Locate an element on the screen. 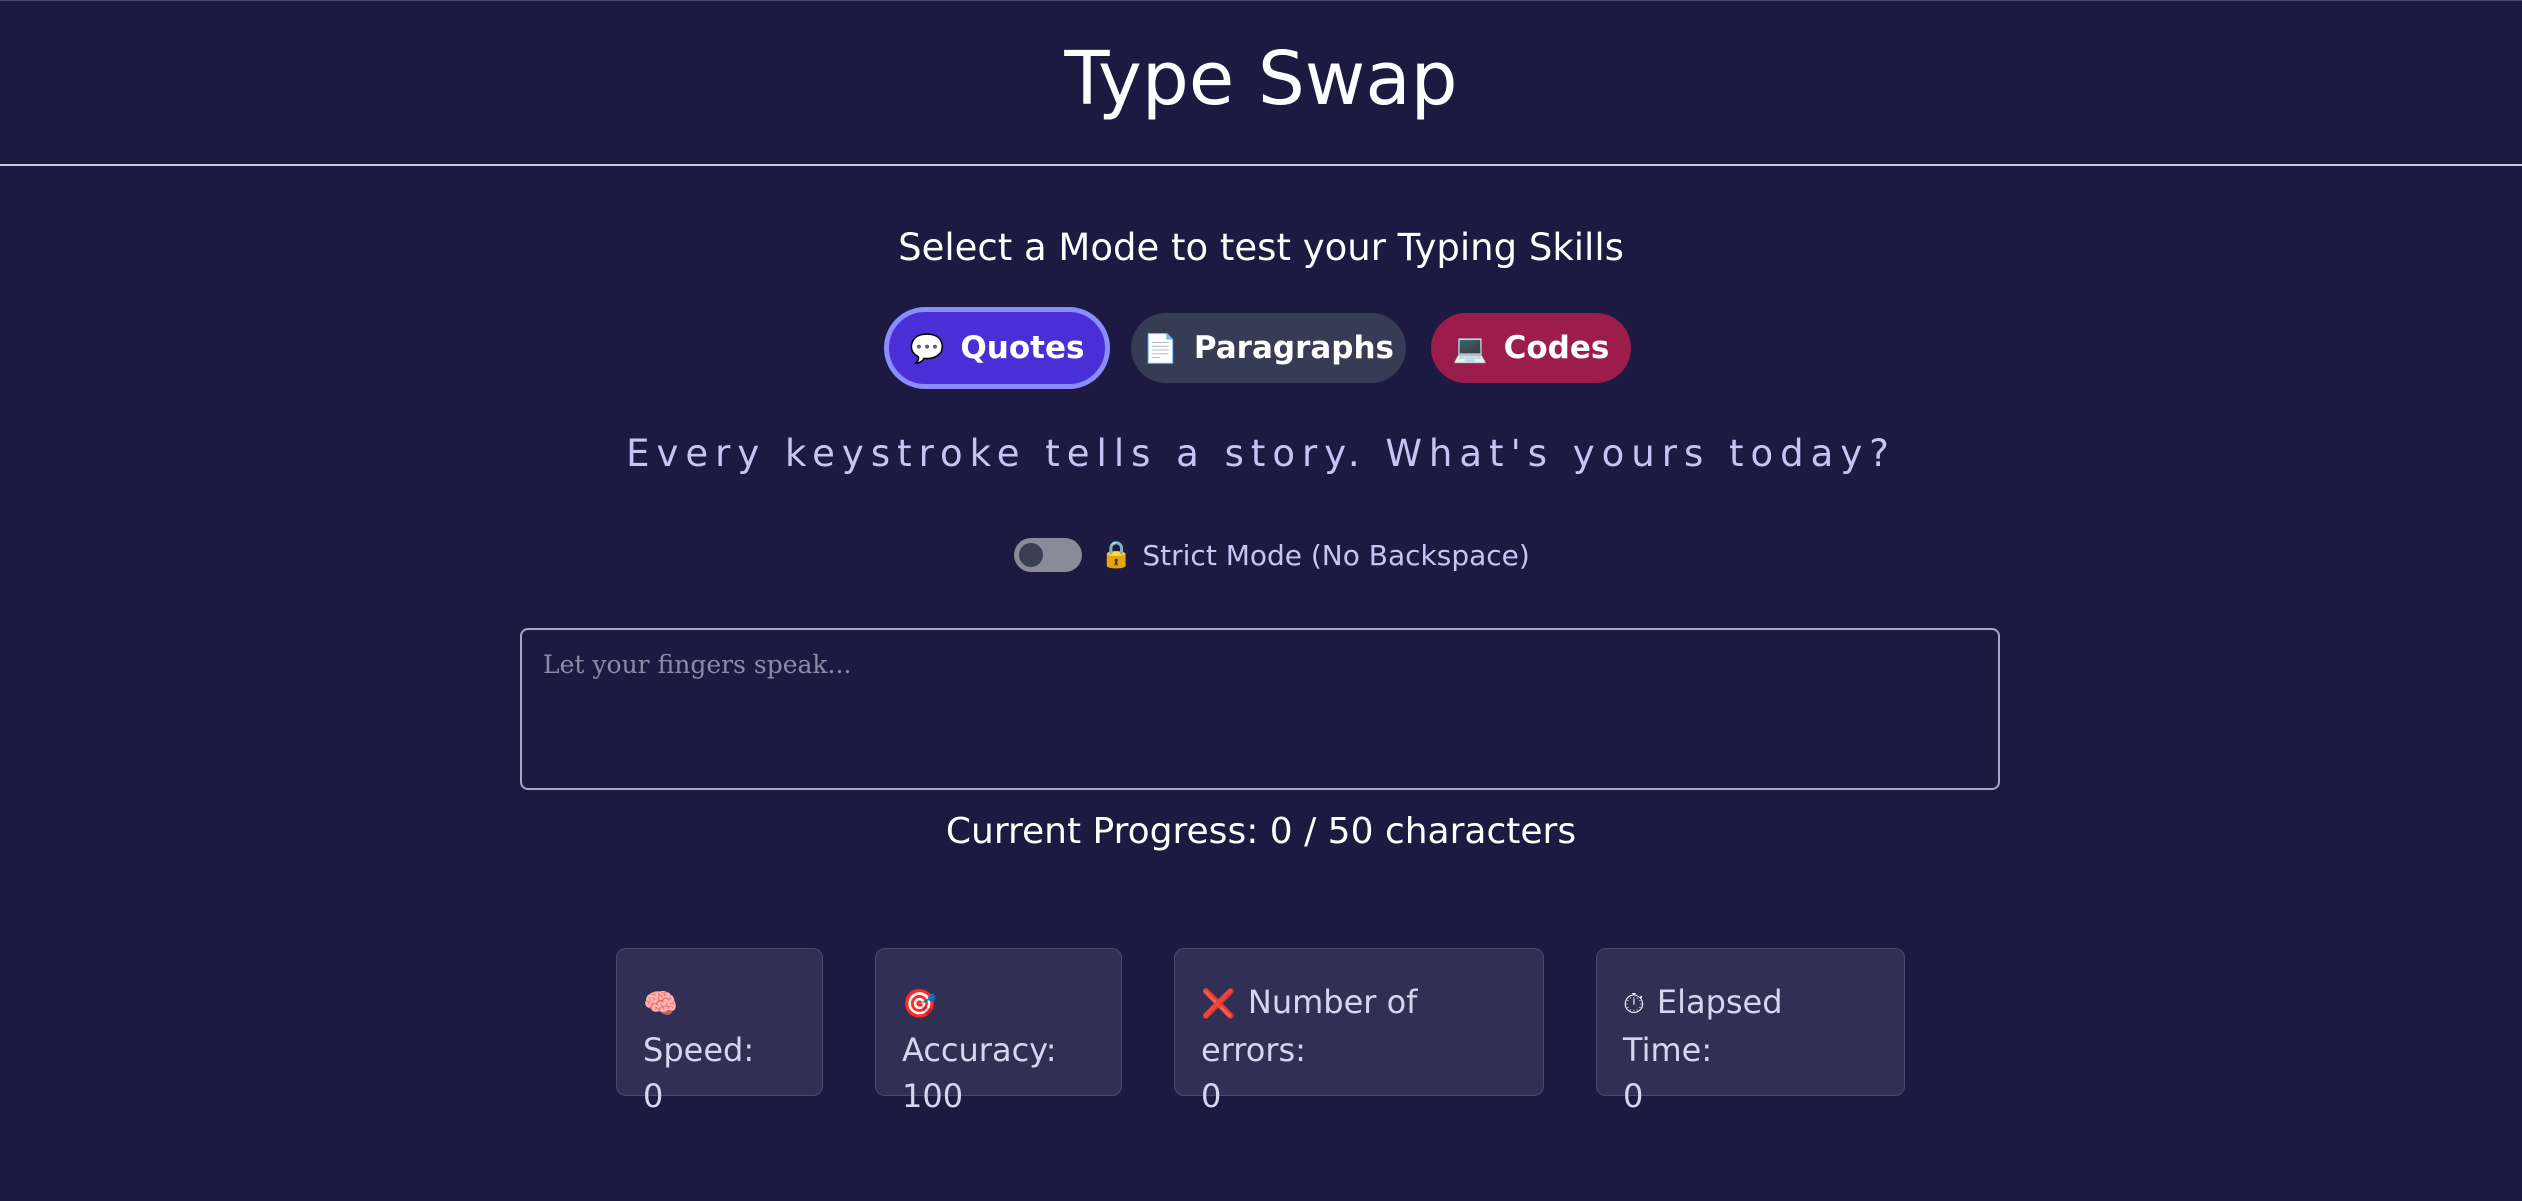  elapsed-time-label: Elapsed Time: is located at coordinates (1703, 1026).